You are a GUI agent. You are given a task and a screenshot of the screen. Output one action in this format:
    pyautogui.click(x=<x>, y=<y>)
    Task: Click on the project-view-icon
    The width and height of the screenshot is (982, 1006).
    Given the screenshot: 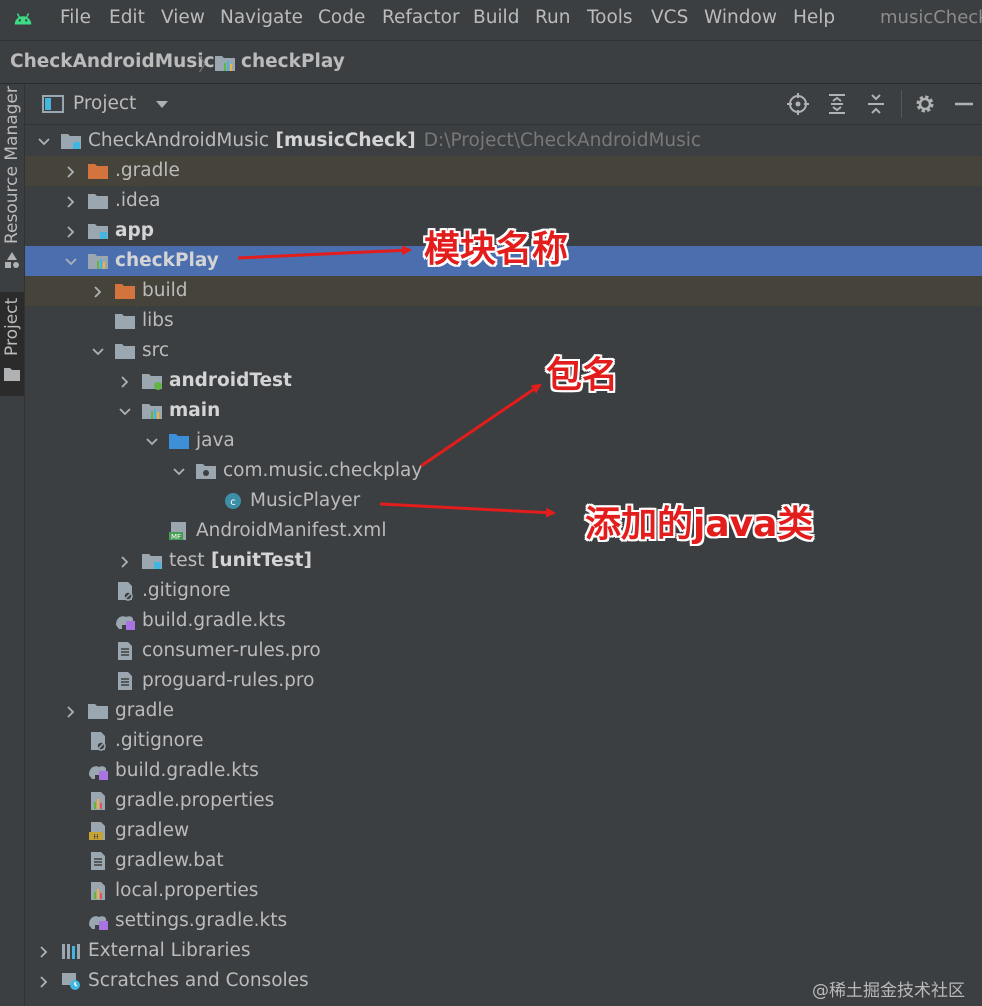 What is the action you would take?
    pyautogui.click(x=53, y=104)
    